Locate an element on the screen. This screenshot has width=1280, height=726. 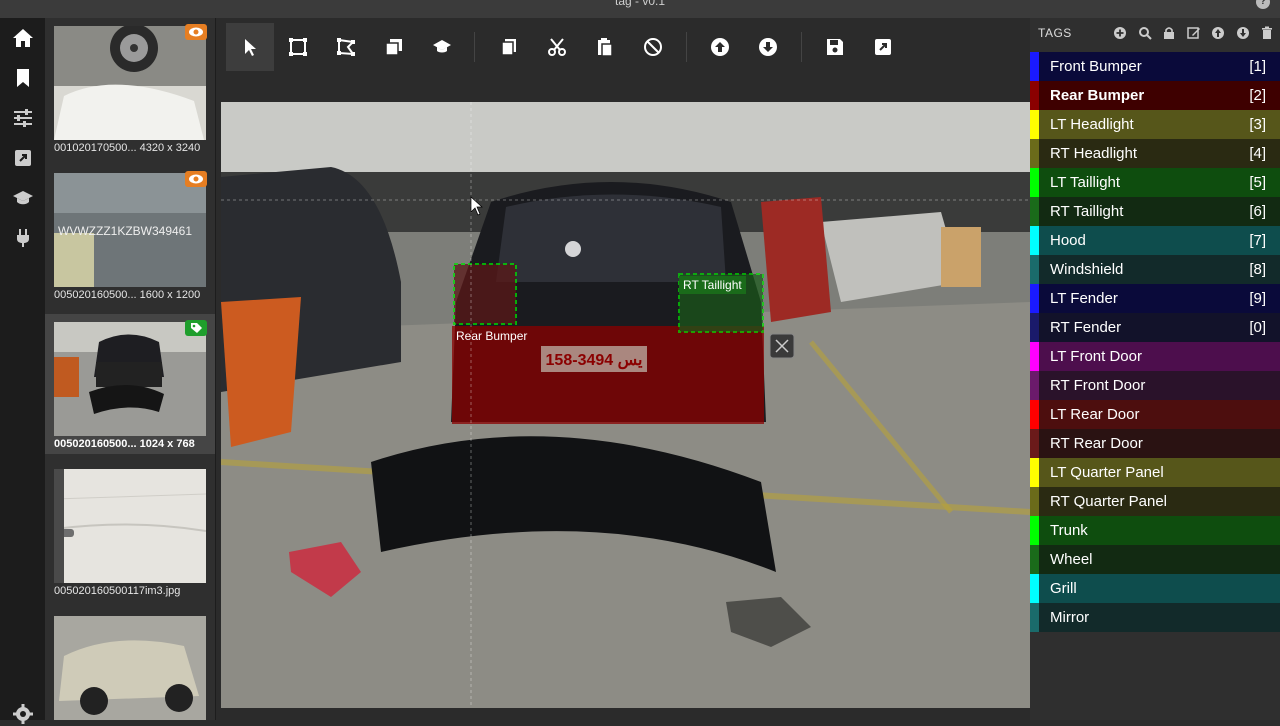
tag-name: RT Rear Door is located at coordinates (1096, 443).